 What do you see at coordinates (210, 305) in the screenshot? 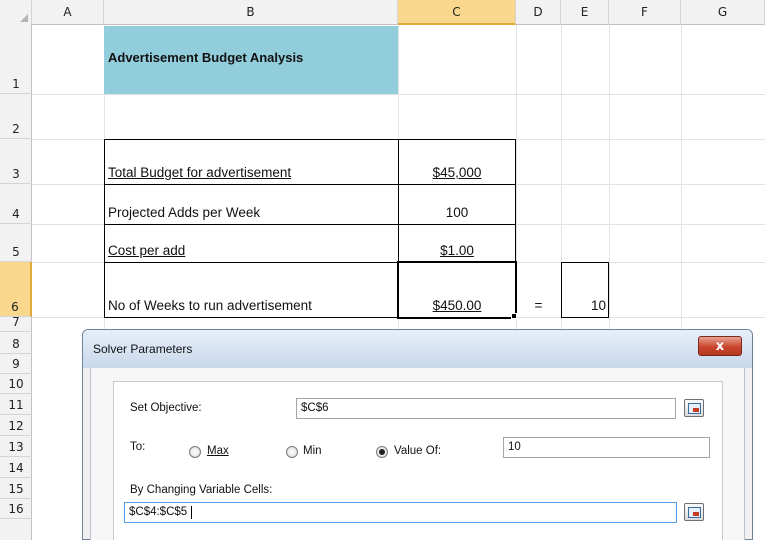
I see `label-no-of-weeks: No of Weeks to run advertisement` at bounding box center [210, 305].